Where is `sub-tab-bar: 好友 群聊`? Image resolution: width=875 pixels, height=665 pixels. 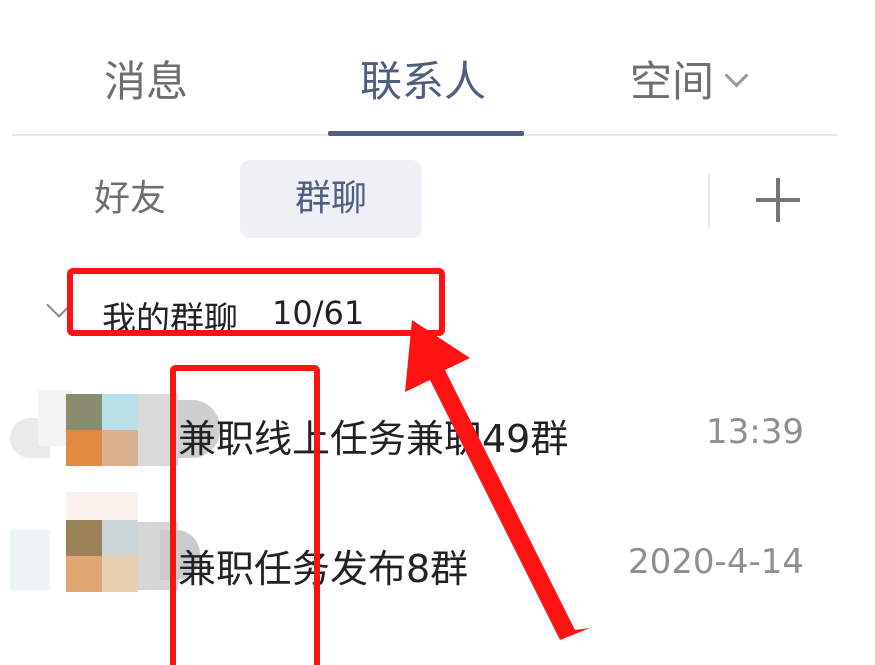
sub-tab-bar: 好友 群聊 is located at coordinates (420, 200).